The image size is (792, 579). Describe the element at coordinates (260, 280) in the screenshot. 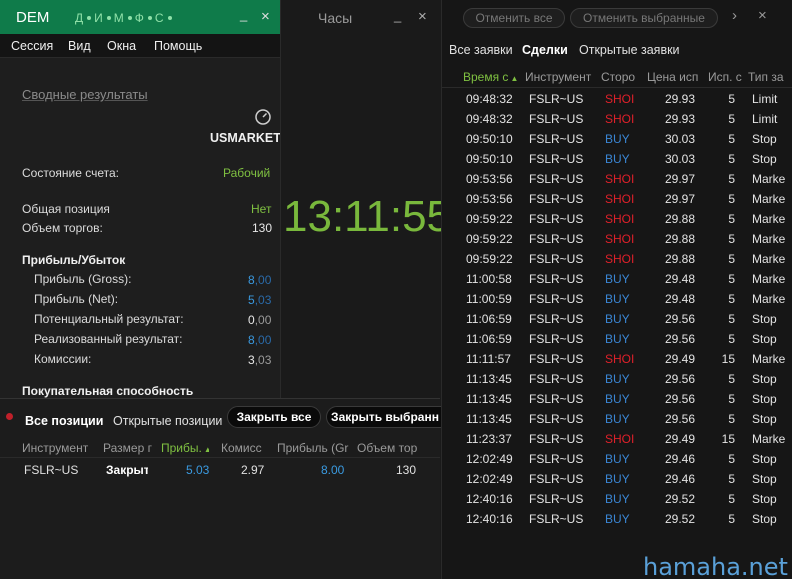

I see `pnl-value: 8,00` at that location.